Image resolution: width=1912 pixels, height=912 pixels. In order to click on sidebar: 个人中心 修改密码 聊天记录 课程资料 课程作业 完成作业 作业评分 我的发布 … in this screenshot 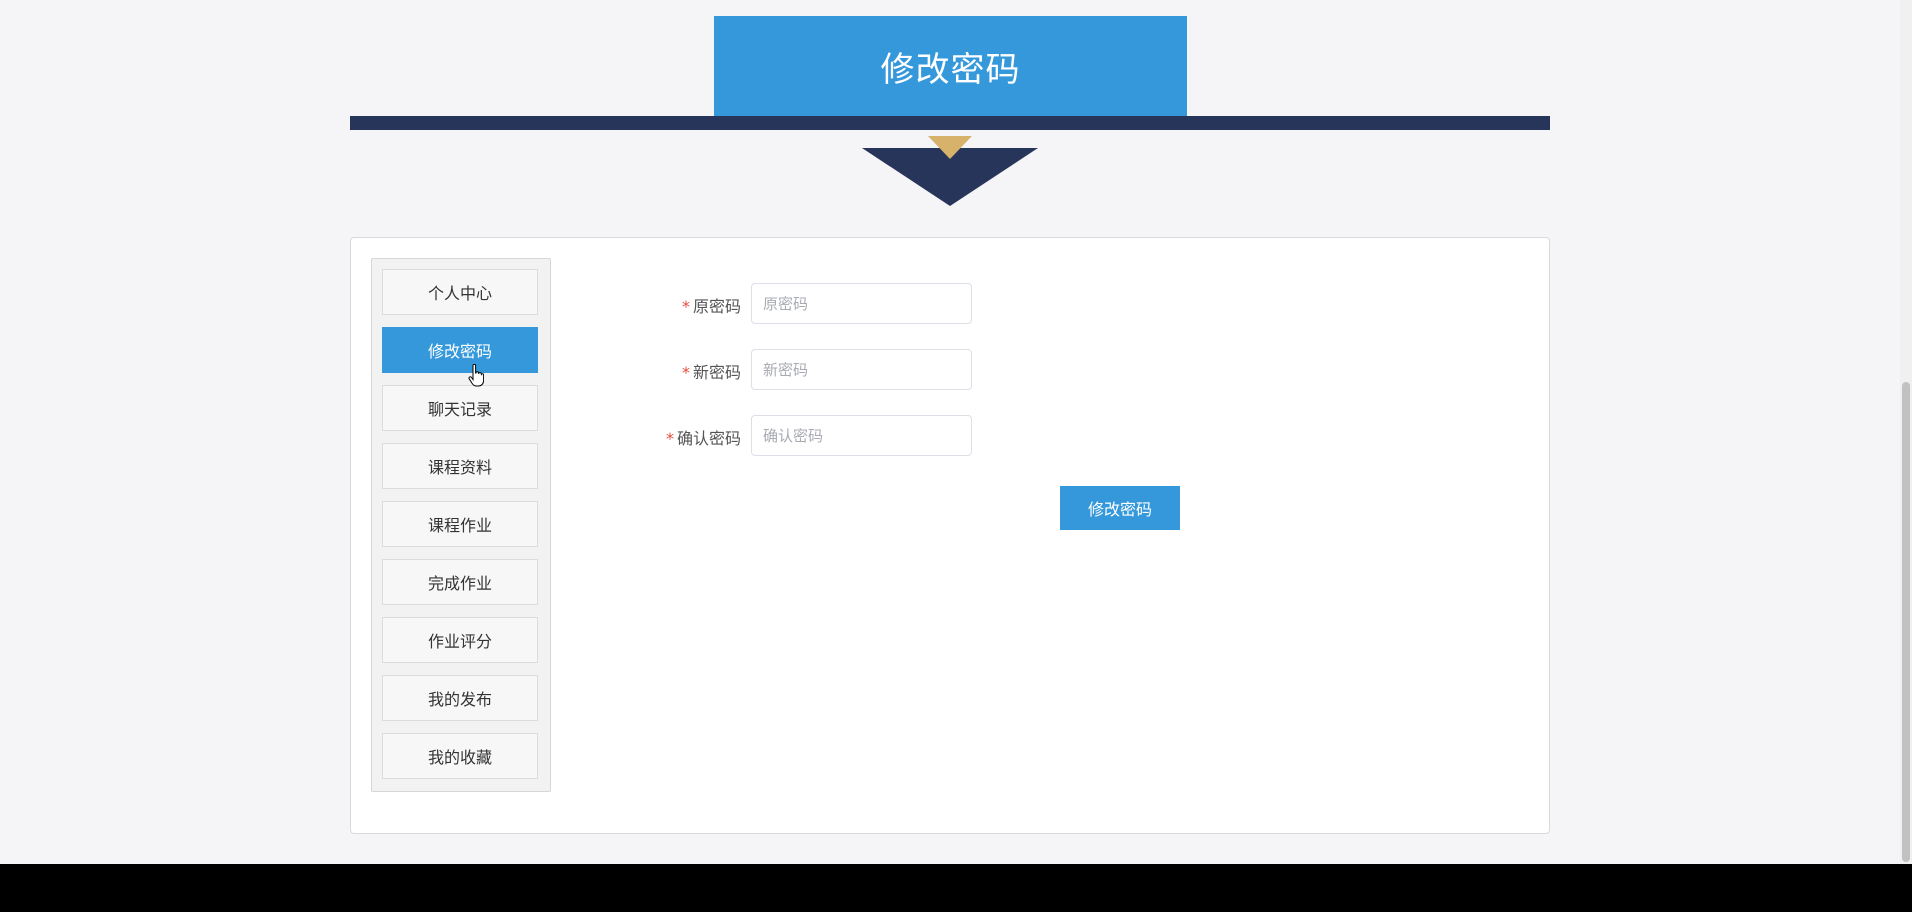, I will do `click(461, 525)`.